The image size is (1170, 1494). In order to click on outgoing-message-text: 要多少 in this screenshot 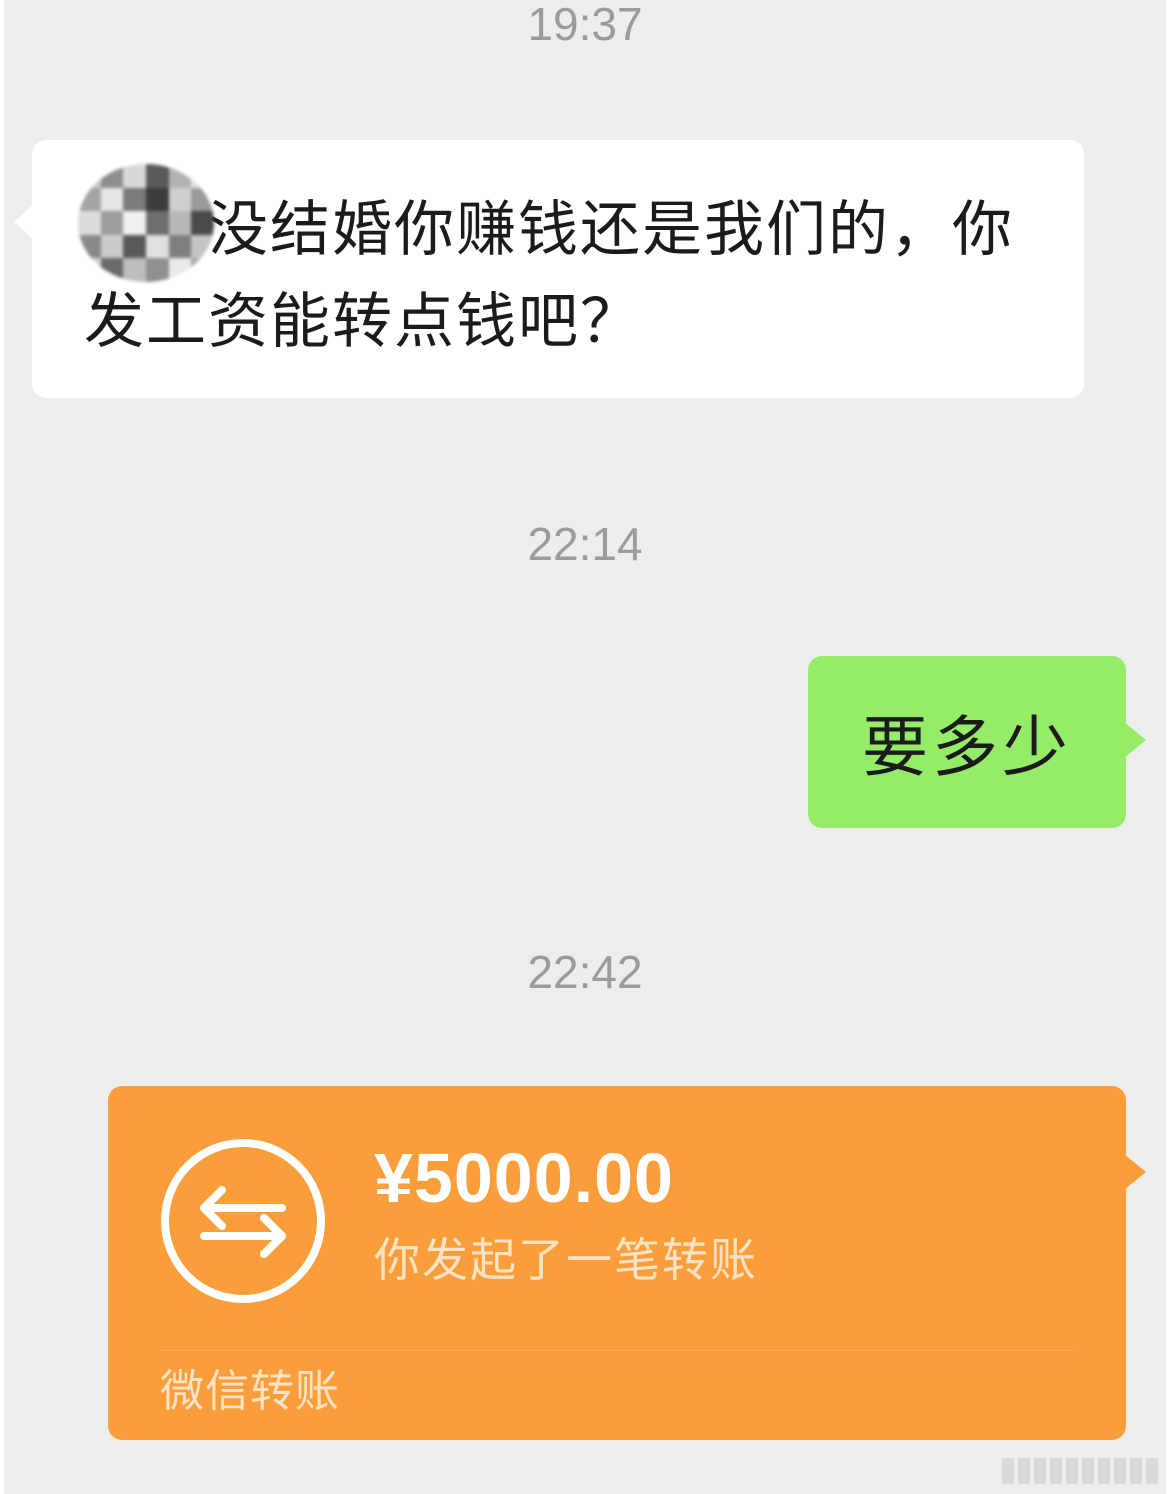, I will do `click(967, 747)`.